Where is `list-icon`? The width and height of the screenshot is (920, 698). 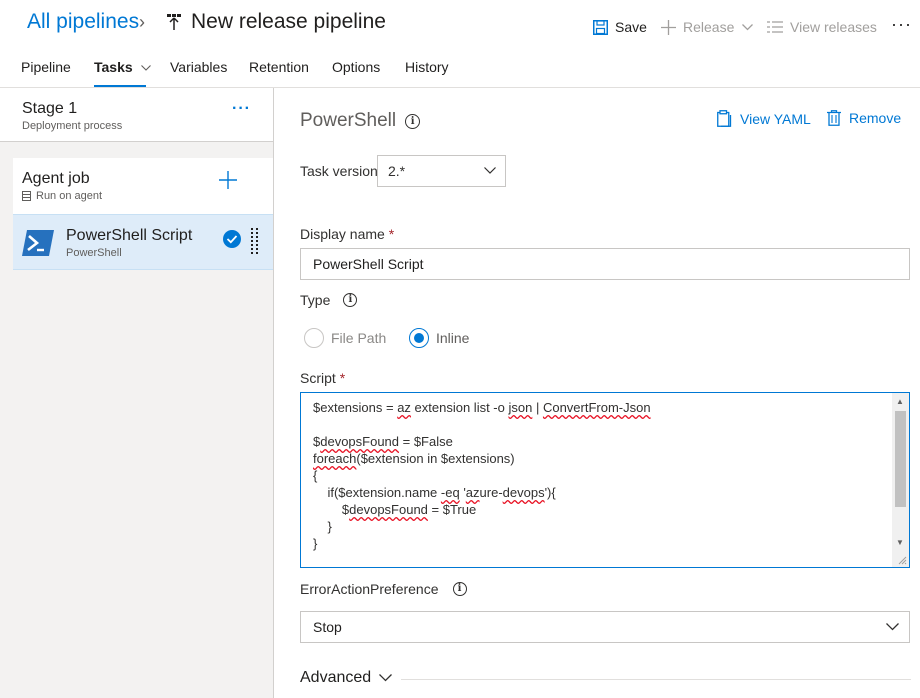 list-icon is located at coordinates (775, 27).